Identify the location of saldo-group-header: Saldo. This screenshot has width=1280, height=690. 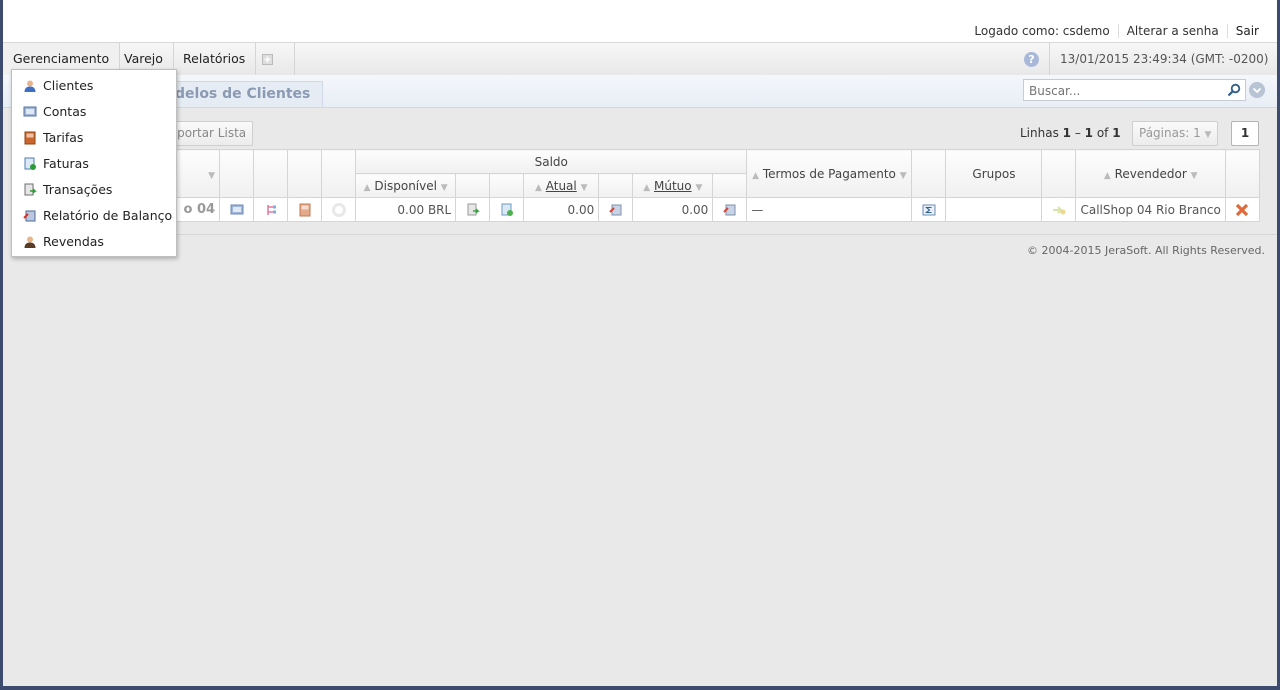
(551, 161).